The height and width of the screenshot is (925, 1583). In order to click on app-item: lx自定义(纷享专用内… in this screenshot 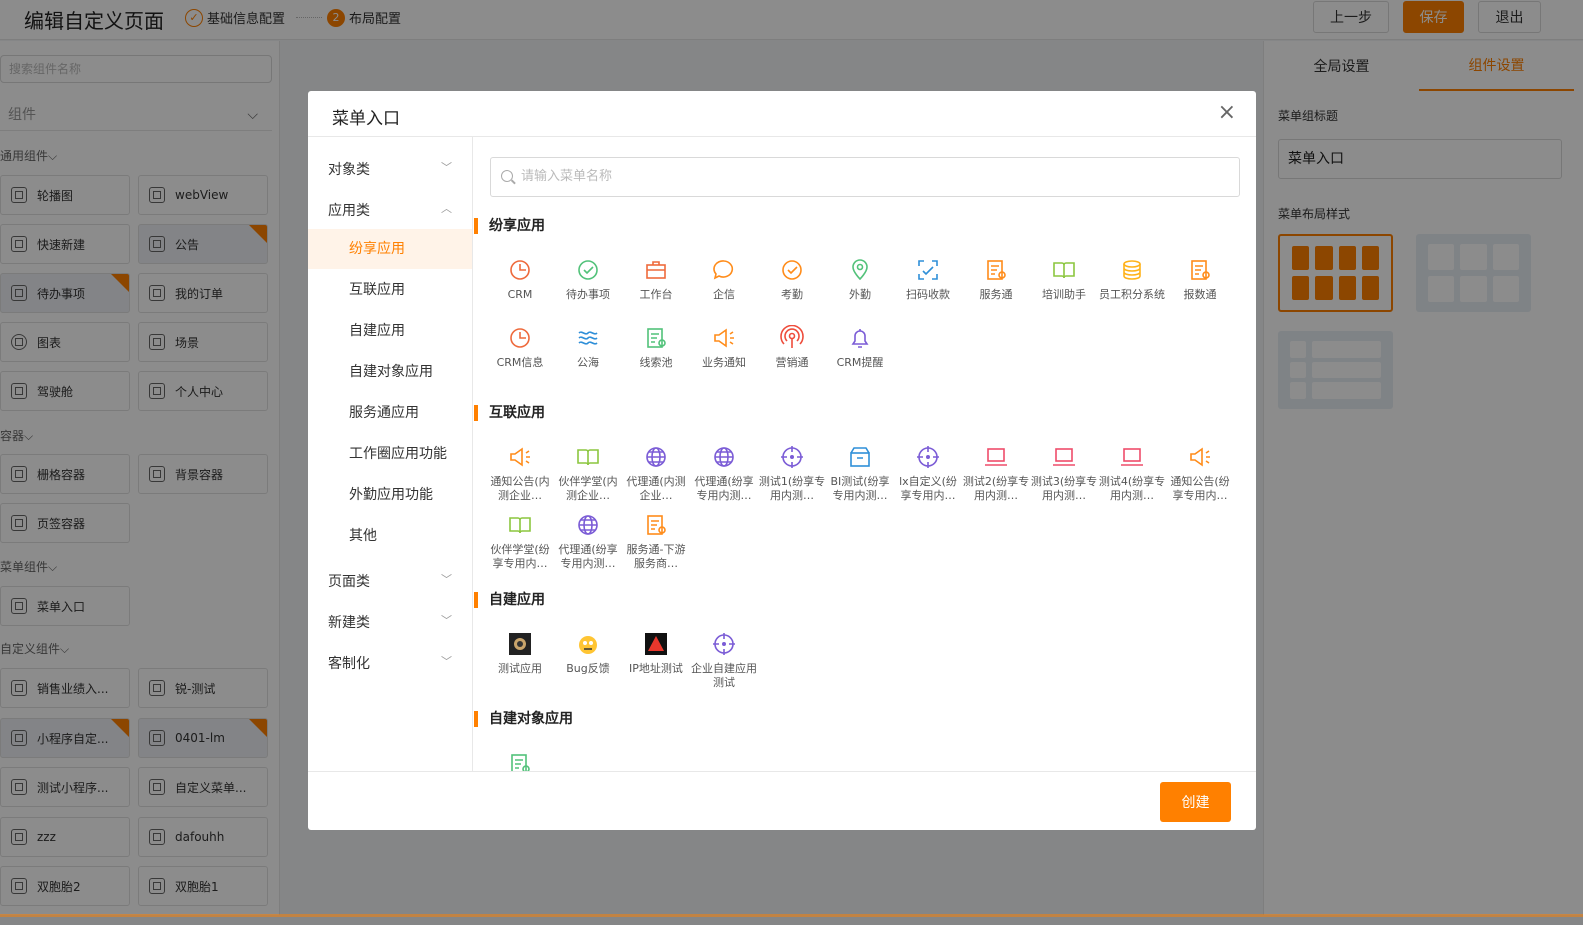, I will do `click(928, 473)`.